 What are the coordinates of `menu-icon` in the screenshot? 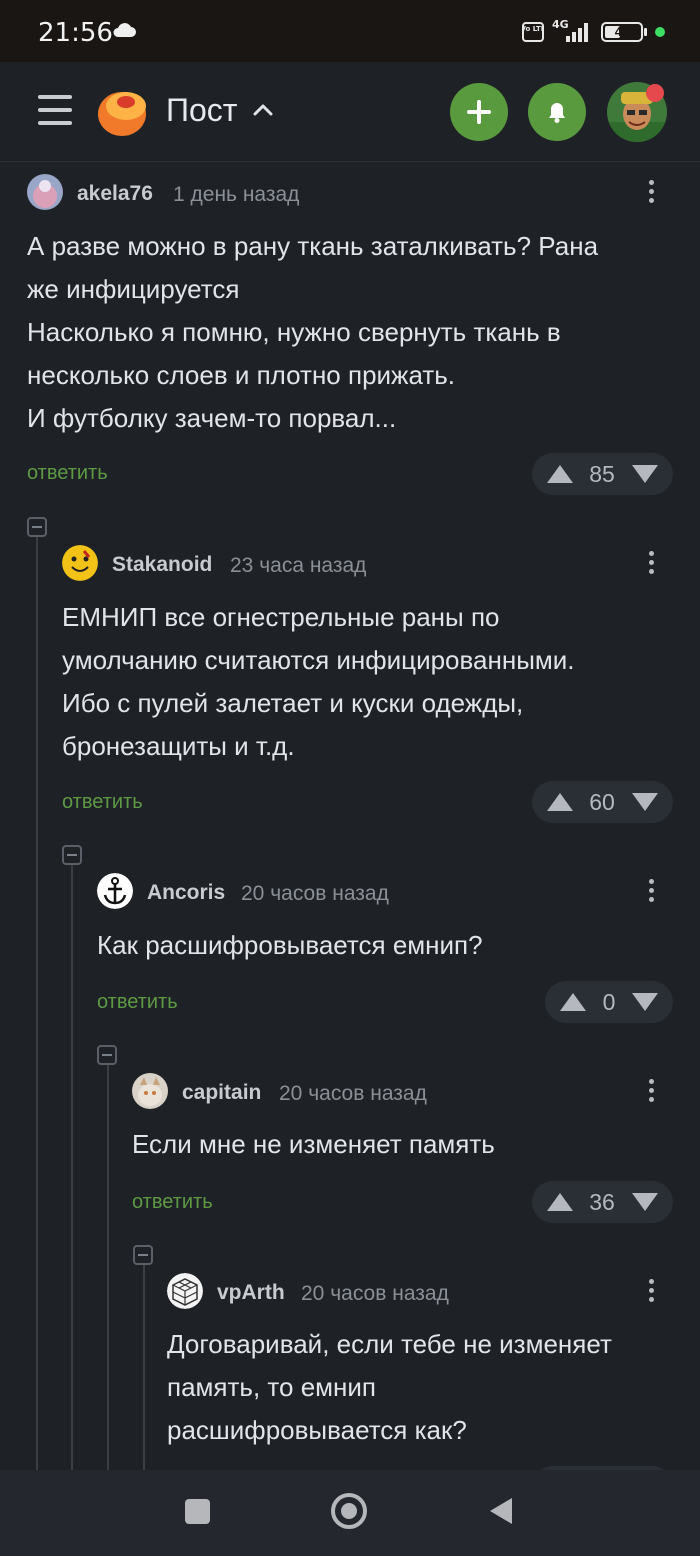 It's located at (55, 112).